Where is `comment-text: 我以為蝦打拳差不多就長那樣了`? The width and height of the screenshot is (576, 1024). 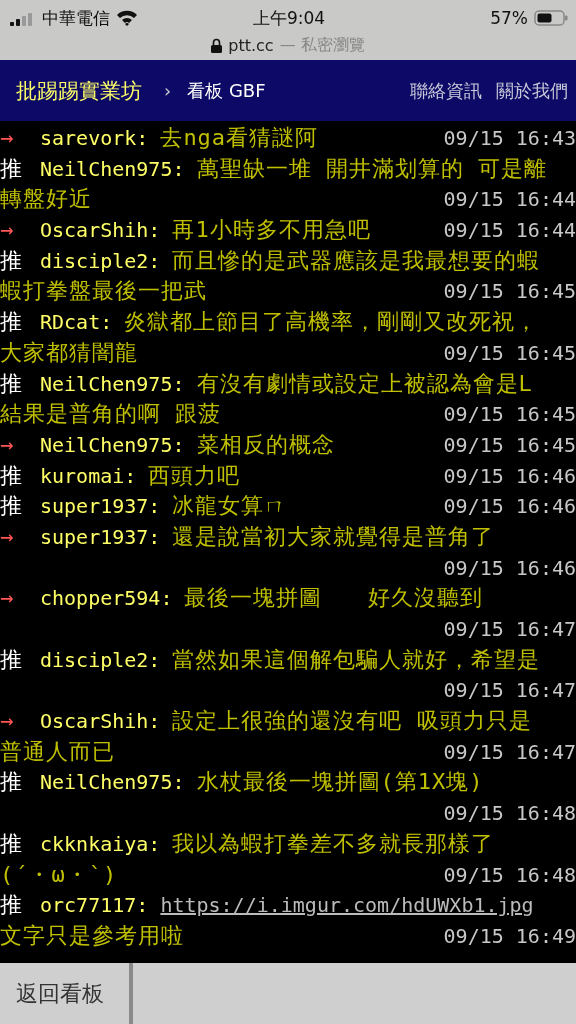 comment-text: 我以為蝦打拳差不多就長那樣了 is located at coordinates (333, 843).